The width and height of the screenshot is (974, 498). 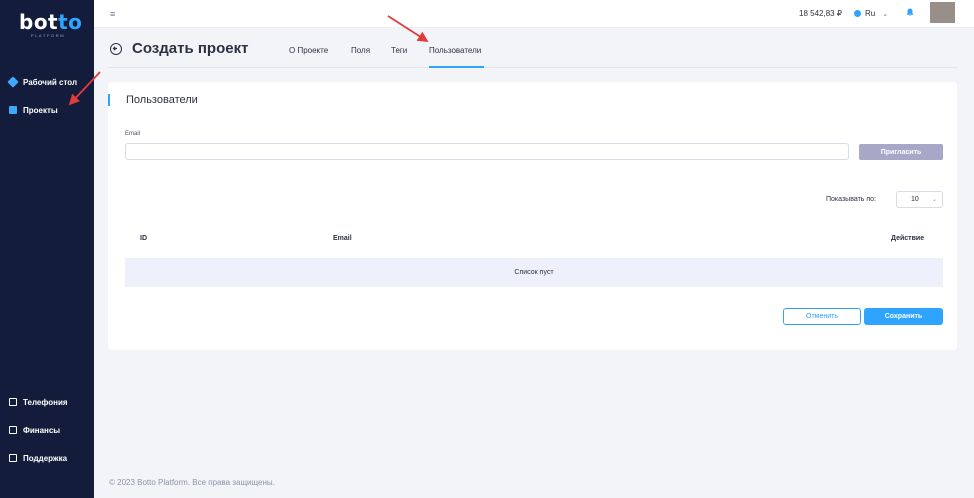 I want to click on top-bar: ≡ 18 542,83 ₽ Ru ⌄, so click(x=534, y=14).